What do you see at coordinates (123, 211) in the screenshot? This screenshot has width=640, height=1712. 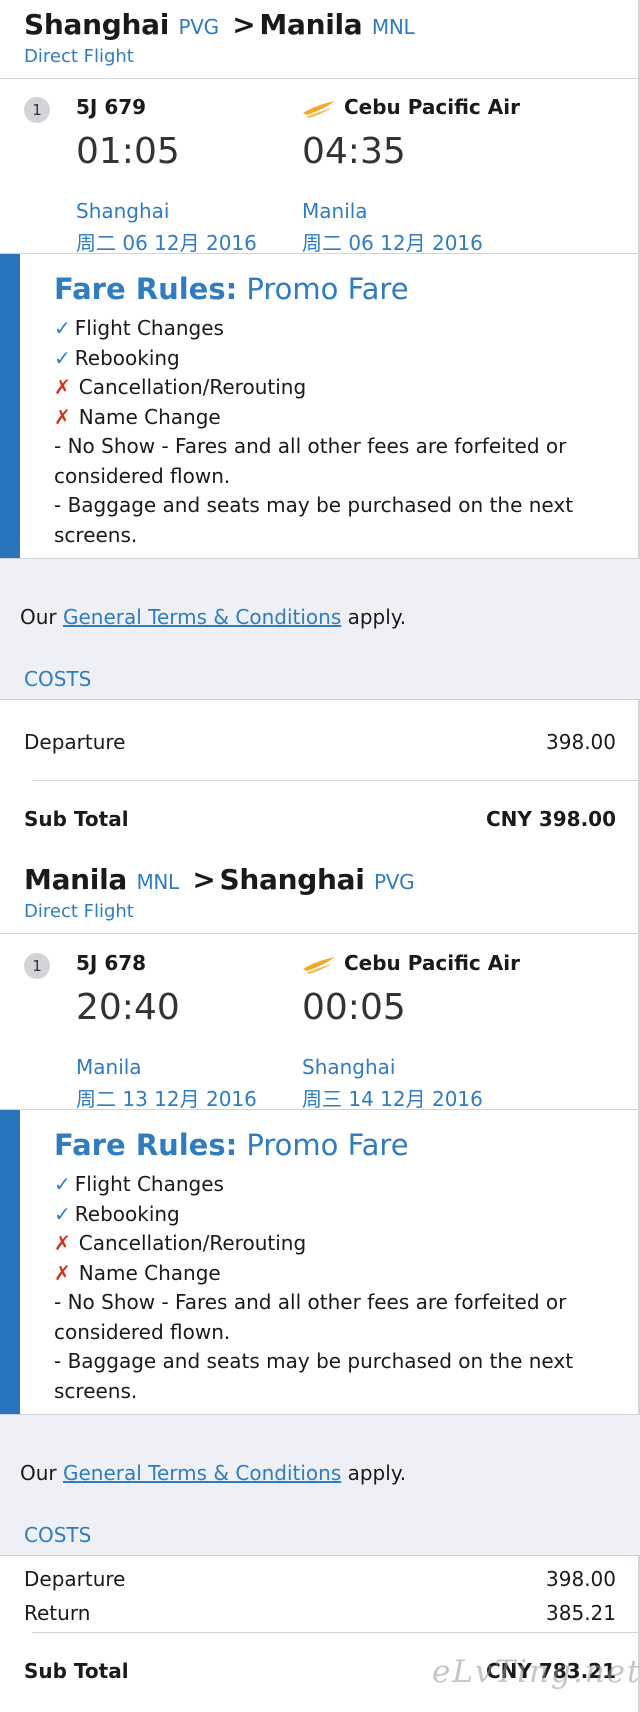 I see `depart-city: Shanghai` at bounding box center [123, 211].